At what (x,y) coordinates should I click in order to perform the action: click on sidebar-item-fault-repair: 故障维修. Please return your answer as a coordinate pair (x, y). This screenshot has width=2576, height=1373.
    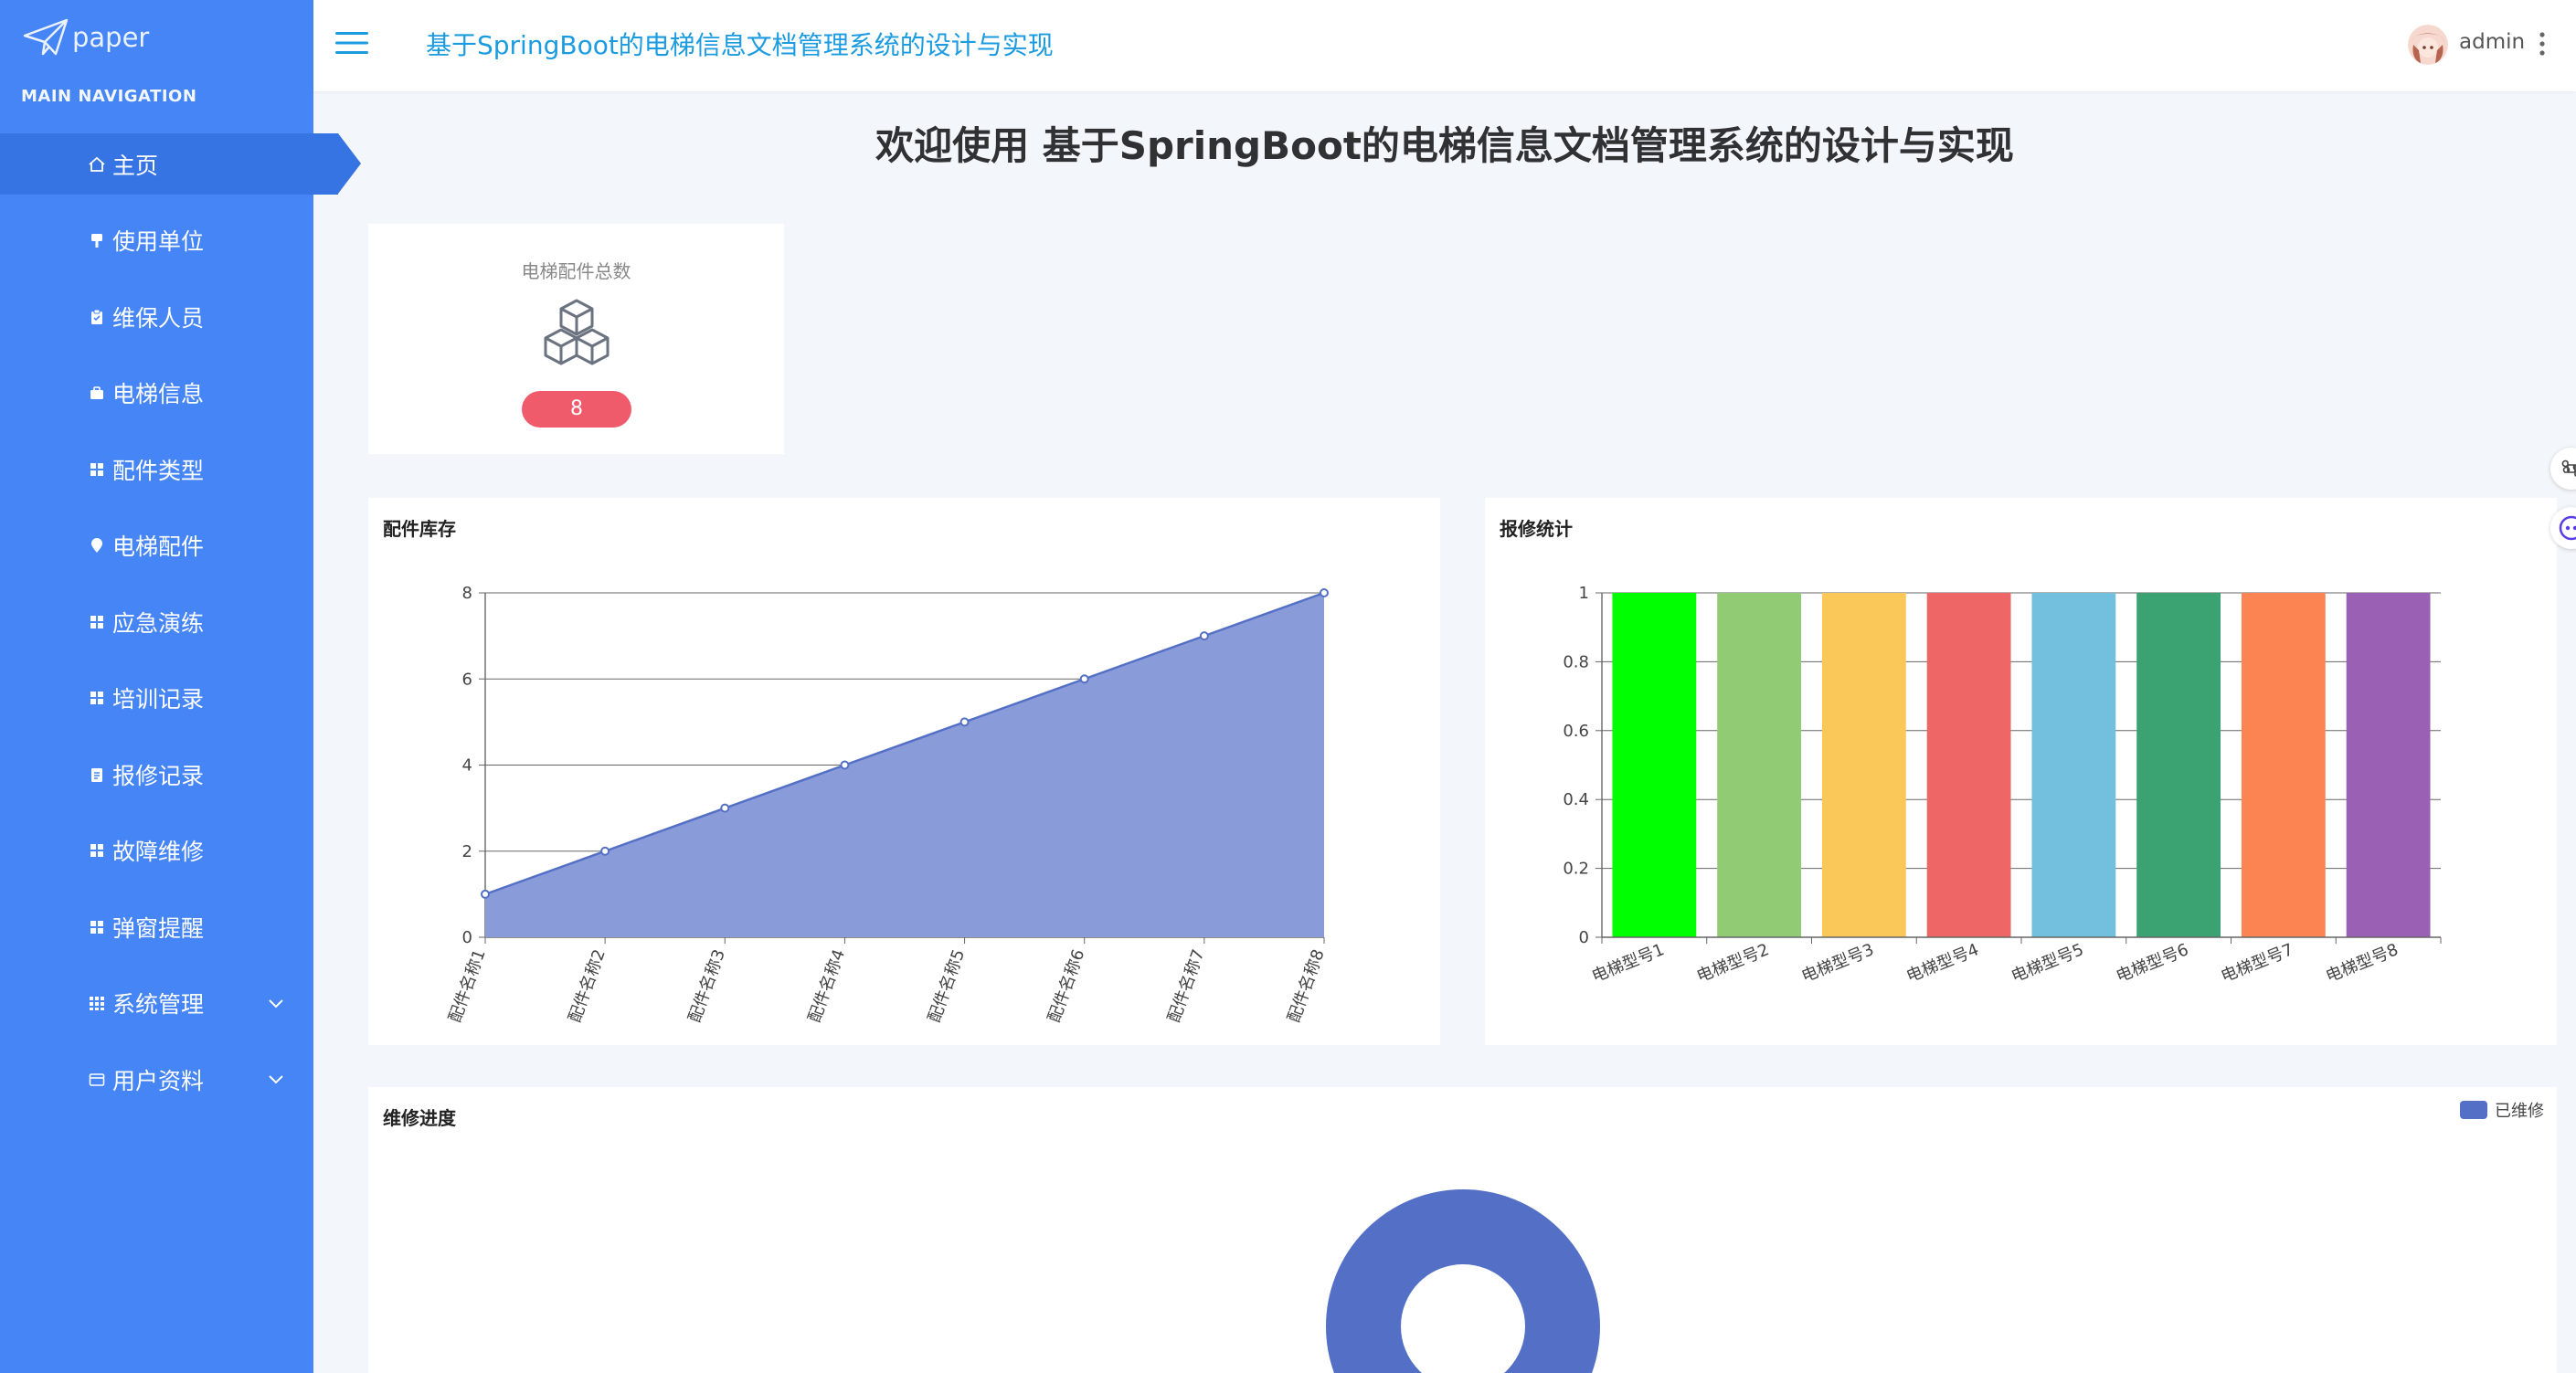
    Looking at the image, I should click on (156, 851).